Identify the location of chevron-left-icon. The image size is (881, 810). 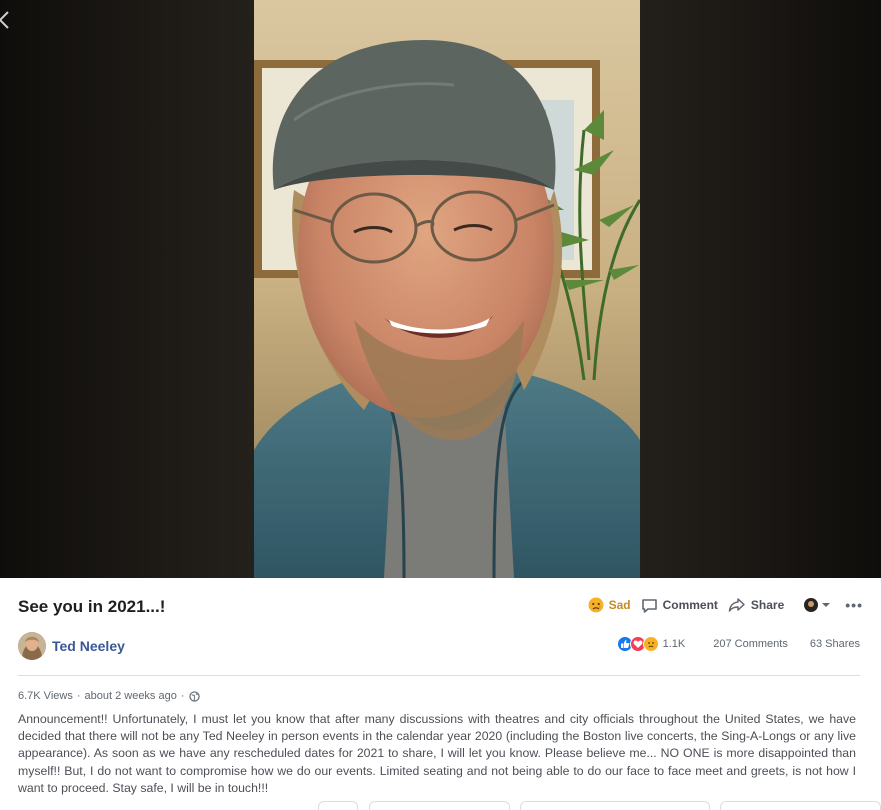
(4, 20).